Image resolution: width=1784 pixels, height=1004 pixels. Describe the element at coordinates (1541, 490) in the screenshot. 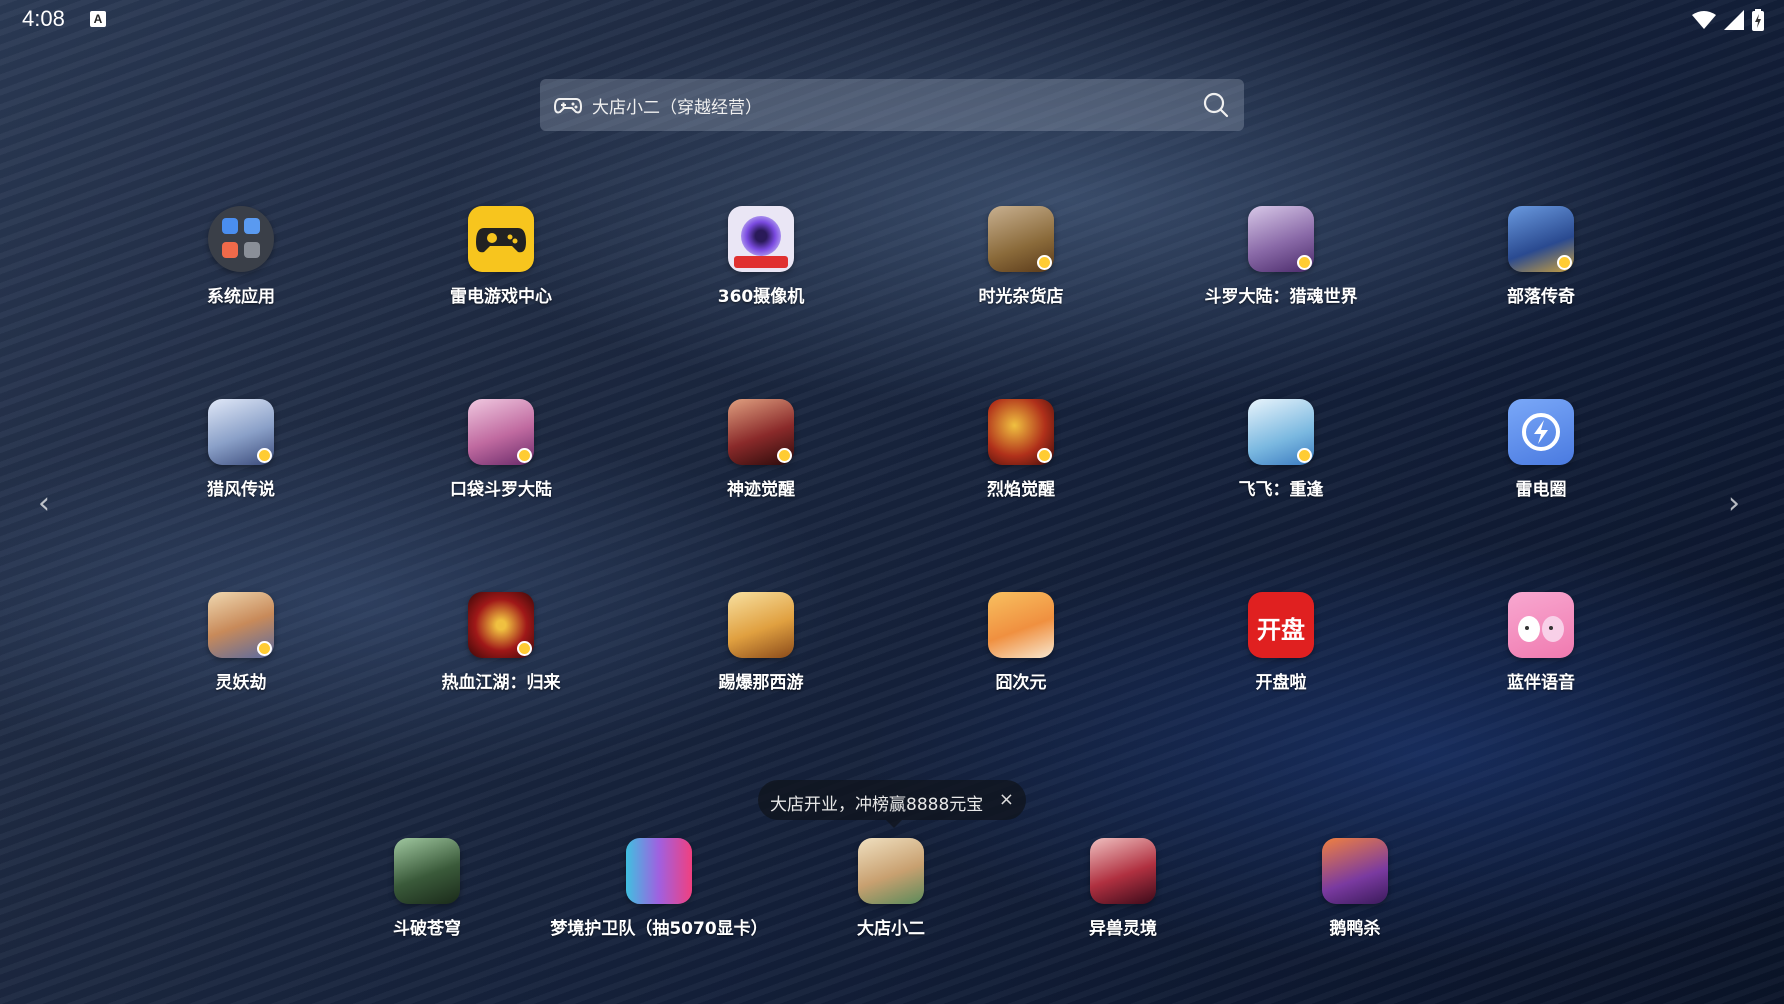

I see `app-label: 雷电圈` at that location.